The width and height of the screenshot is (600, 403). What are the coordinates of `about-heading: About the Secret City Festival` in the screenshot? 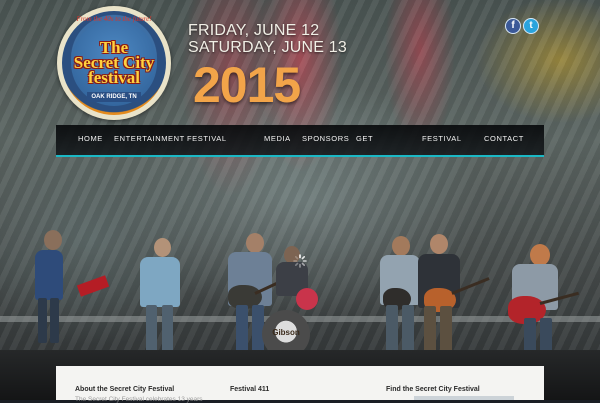 It's located at (124, 389).